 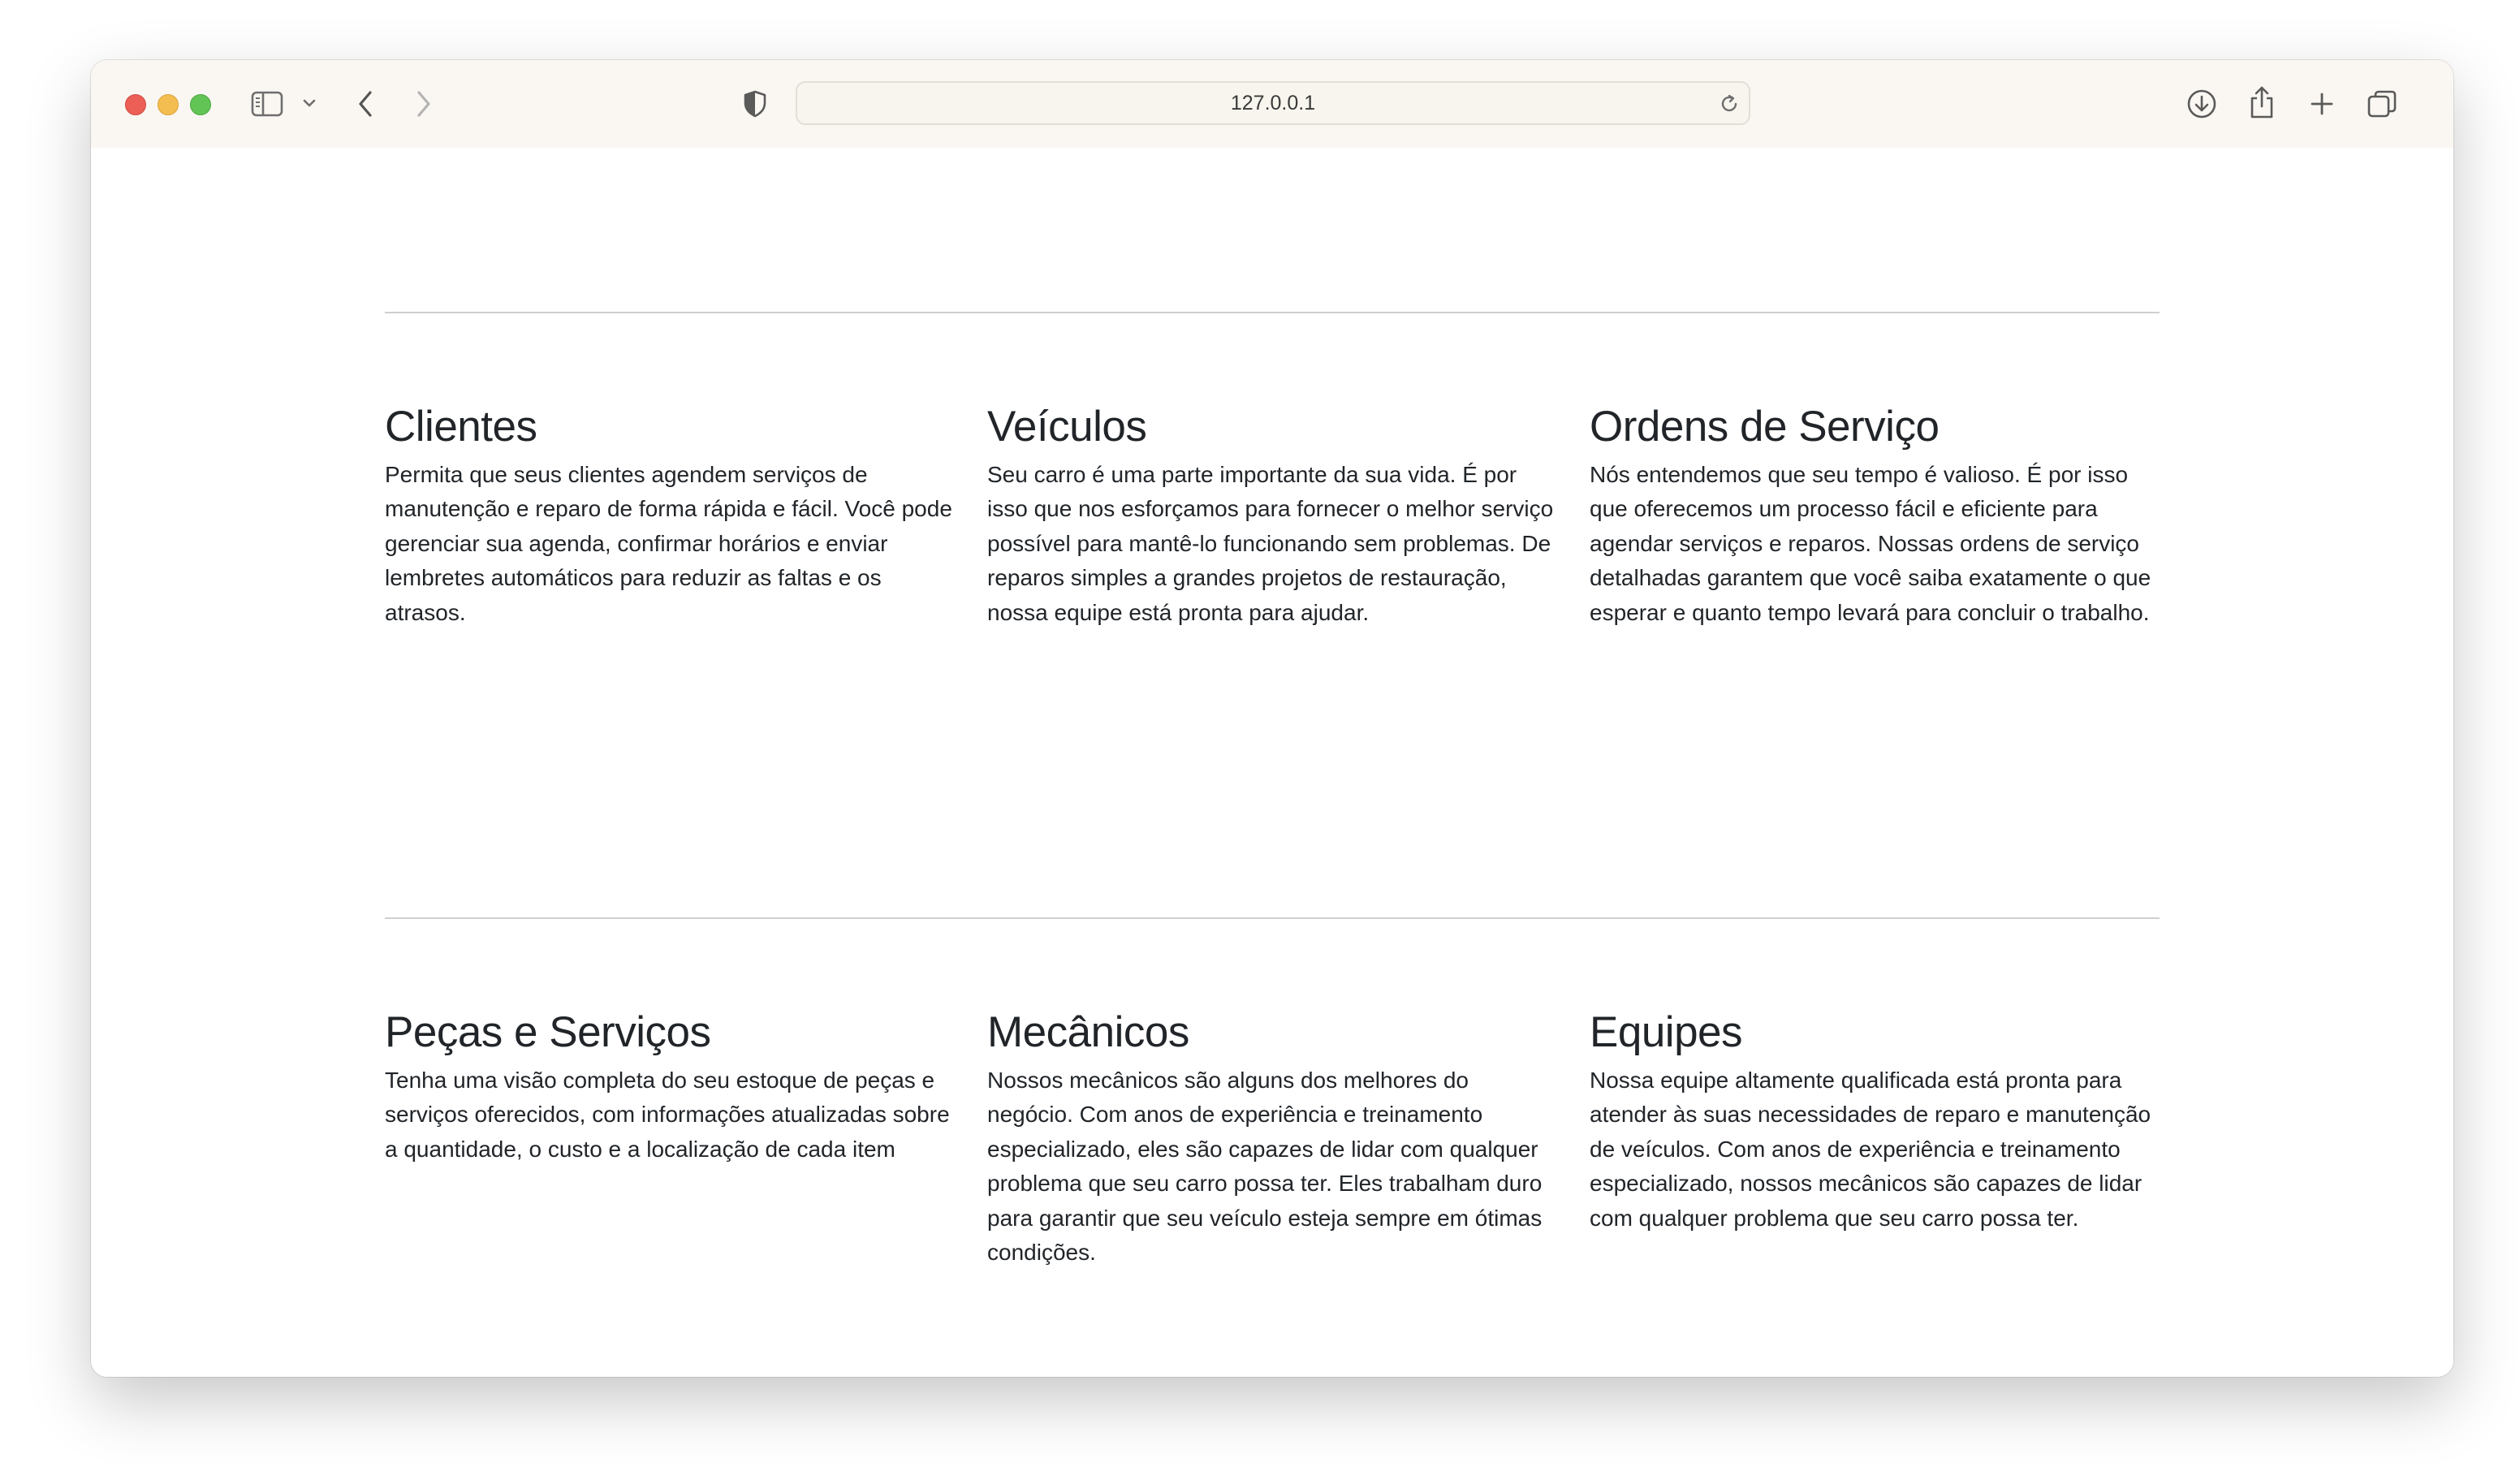 What do you see at coordinates (2202, 104) in the screenshot?
I see `download-icon` at bounding box center [2202, 104].